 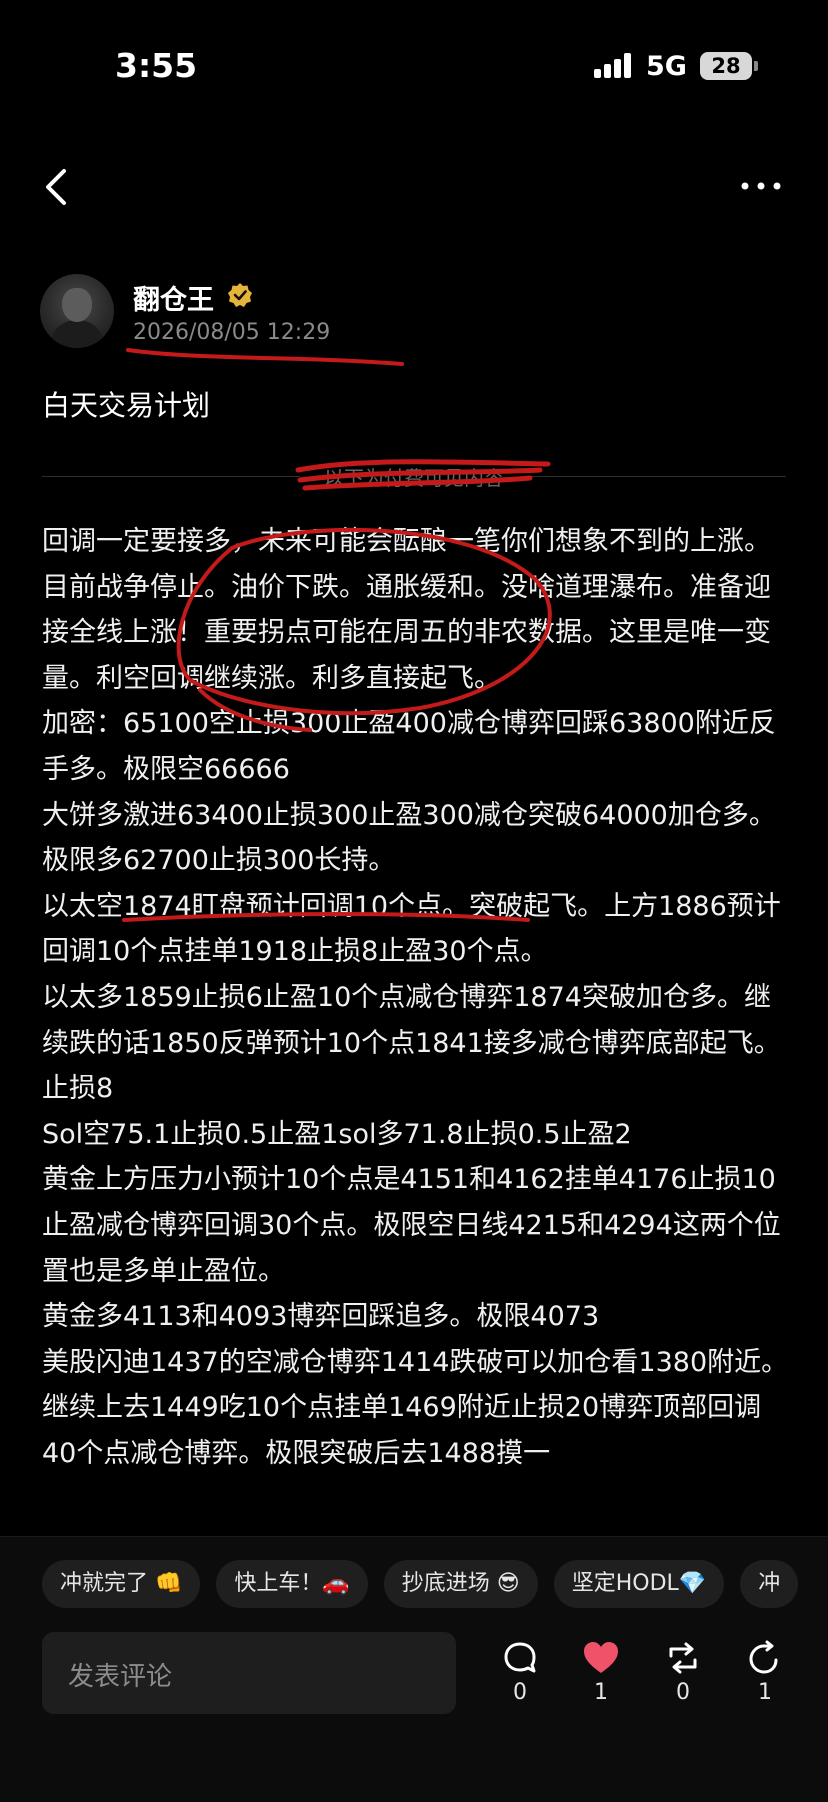 What do you see at coordinates (769, 1584) in the screenshot?
I see `quick-reply-chip: 冲` at bounding box center [769, 1584].